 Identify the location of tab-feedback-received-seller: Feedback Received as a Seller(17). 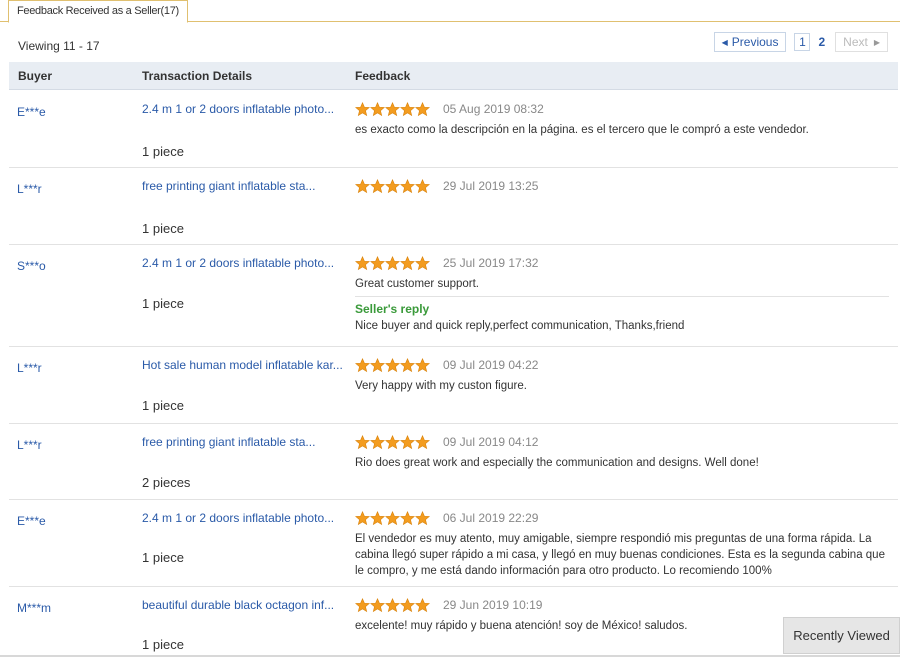
(98, 11).